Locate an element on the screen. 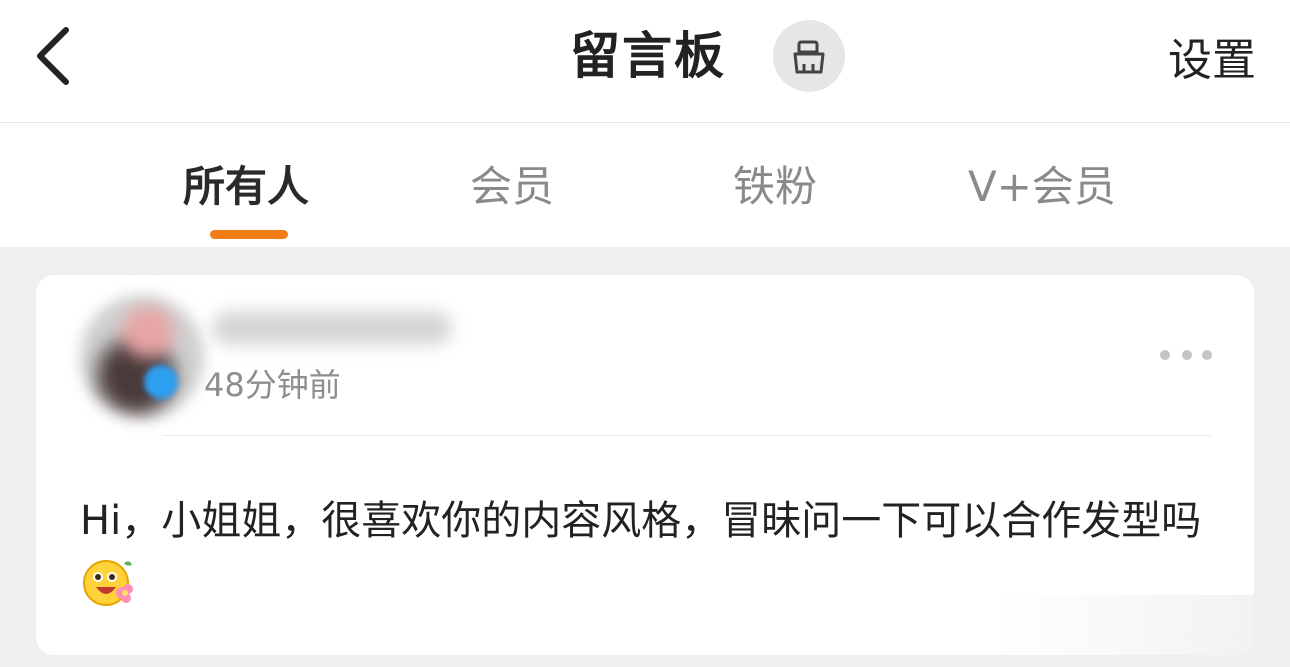 Image resolution: width=1290 pixels, height=667 pixels. watermark-fade is located at coordinates (1124, 625).